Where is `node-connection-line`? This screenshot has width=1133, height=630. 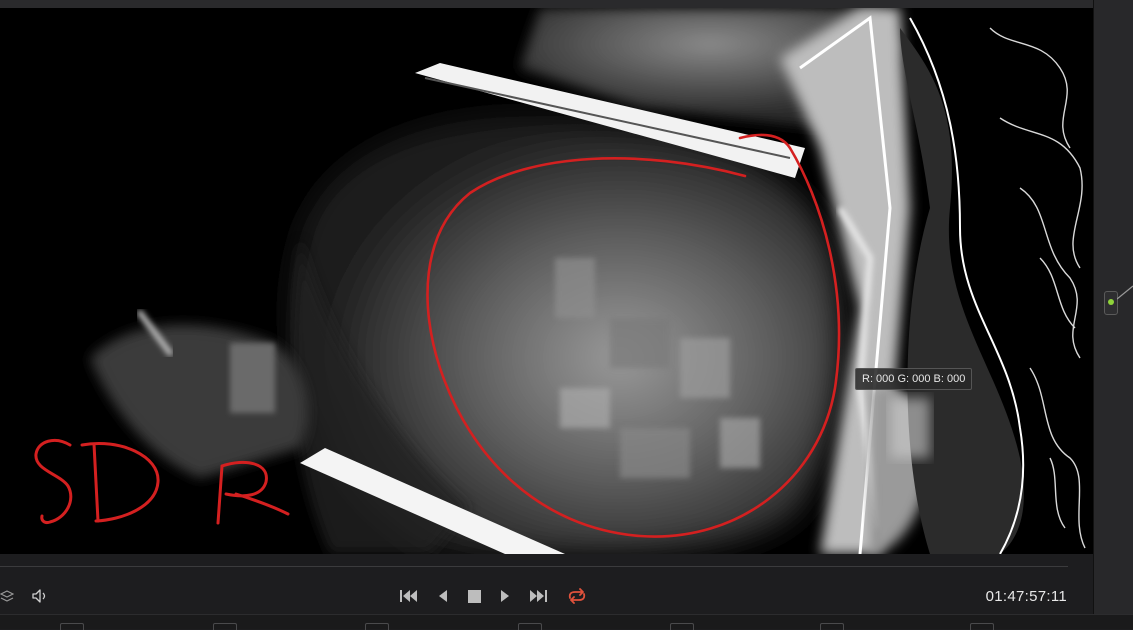
node-connection-line is located at coordinates (1125, 292).